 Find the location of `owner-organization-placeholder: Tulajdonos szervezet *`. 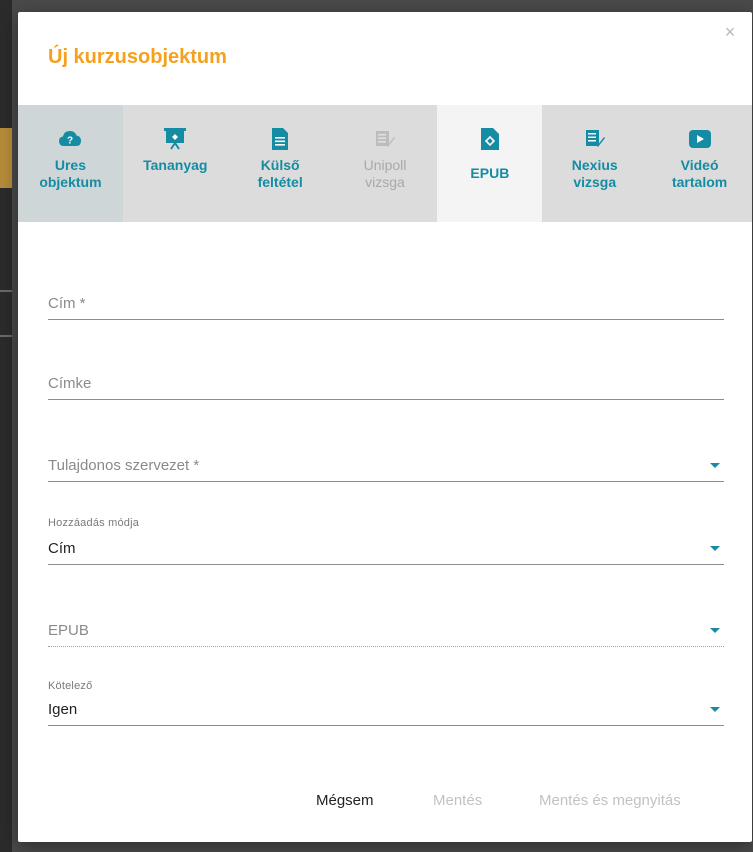

owner-organization-placeholder: Tulajdonos szervezet * is located at coordinates (124, 465).